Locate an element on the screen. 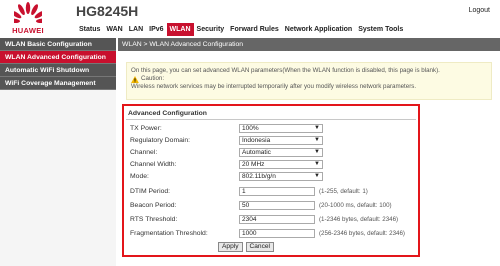  caution-label: Caution: is located at coordinates (153, 78).